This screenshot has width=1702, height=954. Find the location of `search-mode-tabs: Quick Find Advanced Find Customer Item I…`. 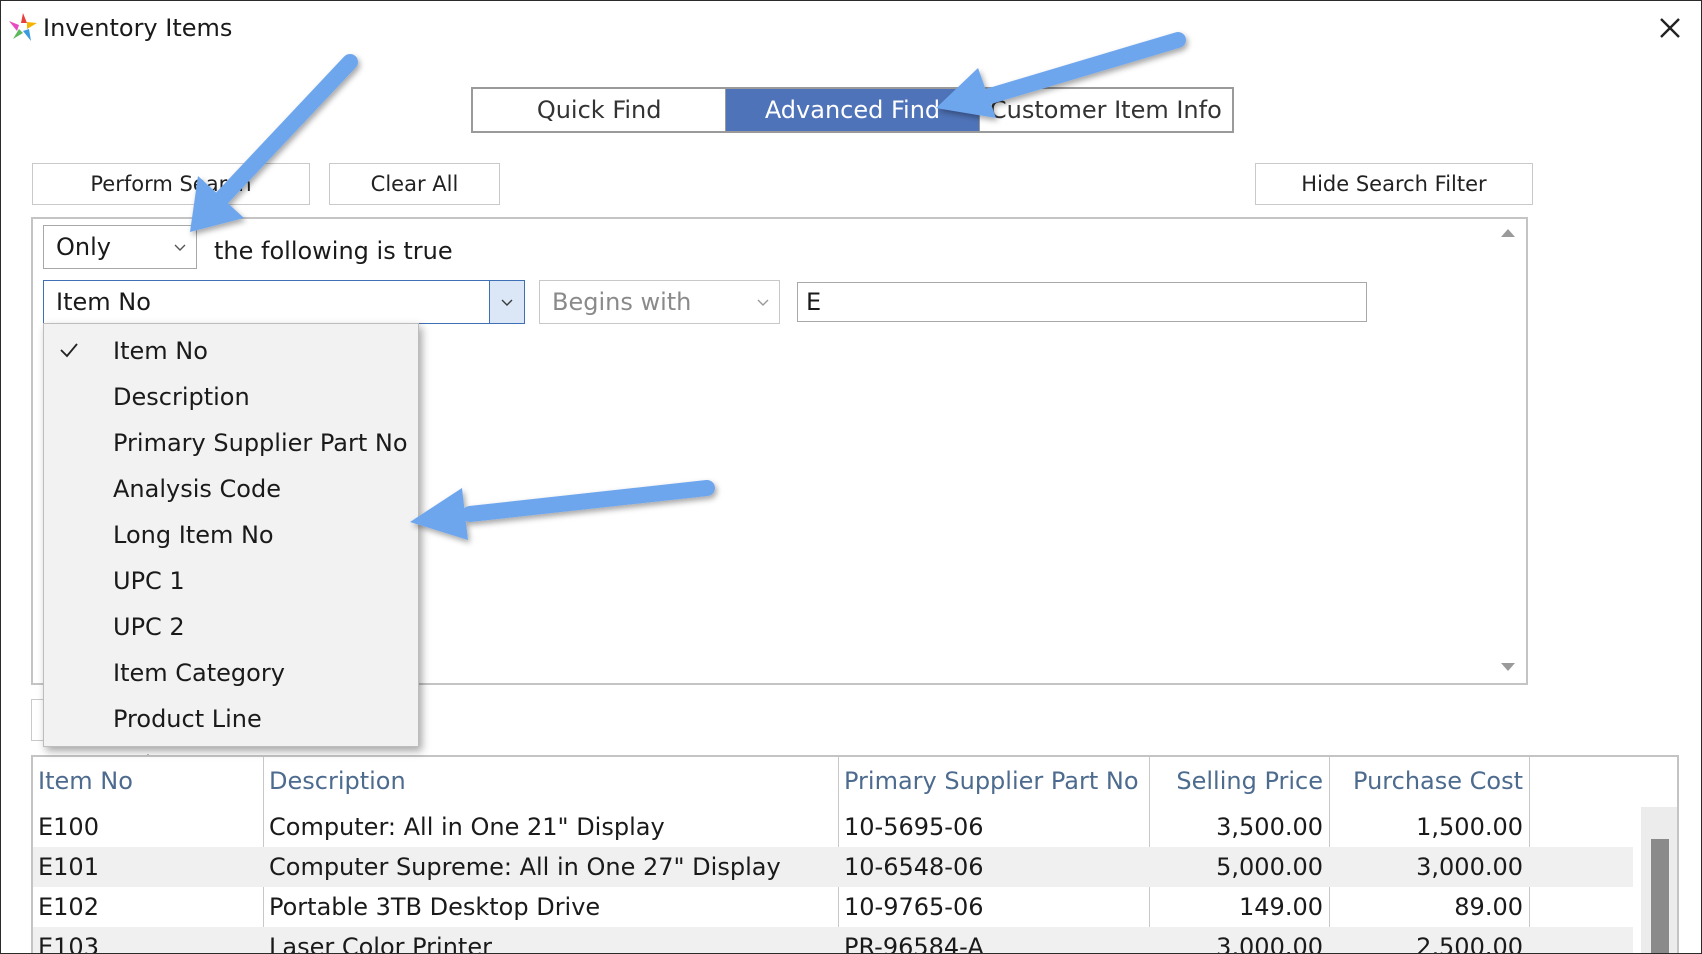

search-mode-tabs: Quick Find Advanced Find Customer Item I… is located at coordinates (852, 110).